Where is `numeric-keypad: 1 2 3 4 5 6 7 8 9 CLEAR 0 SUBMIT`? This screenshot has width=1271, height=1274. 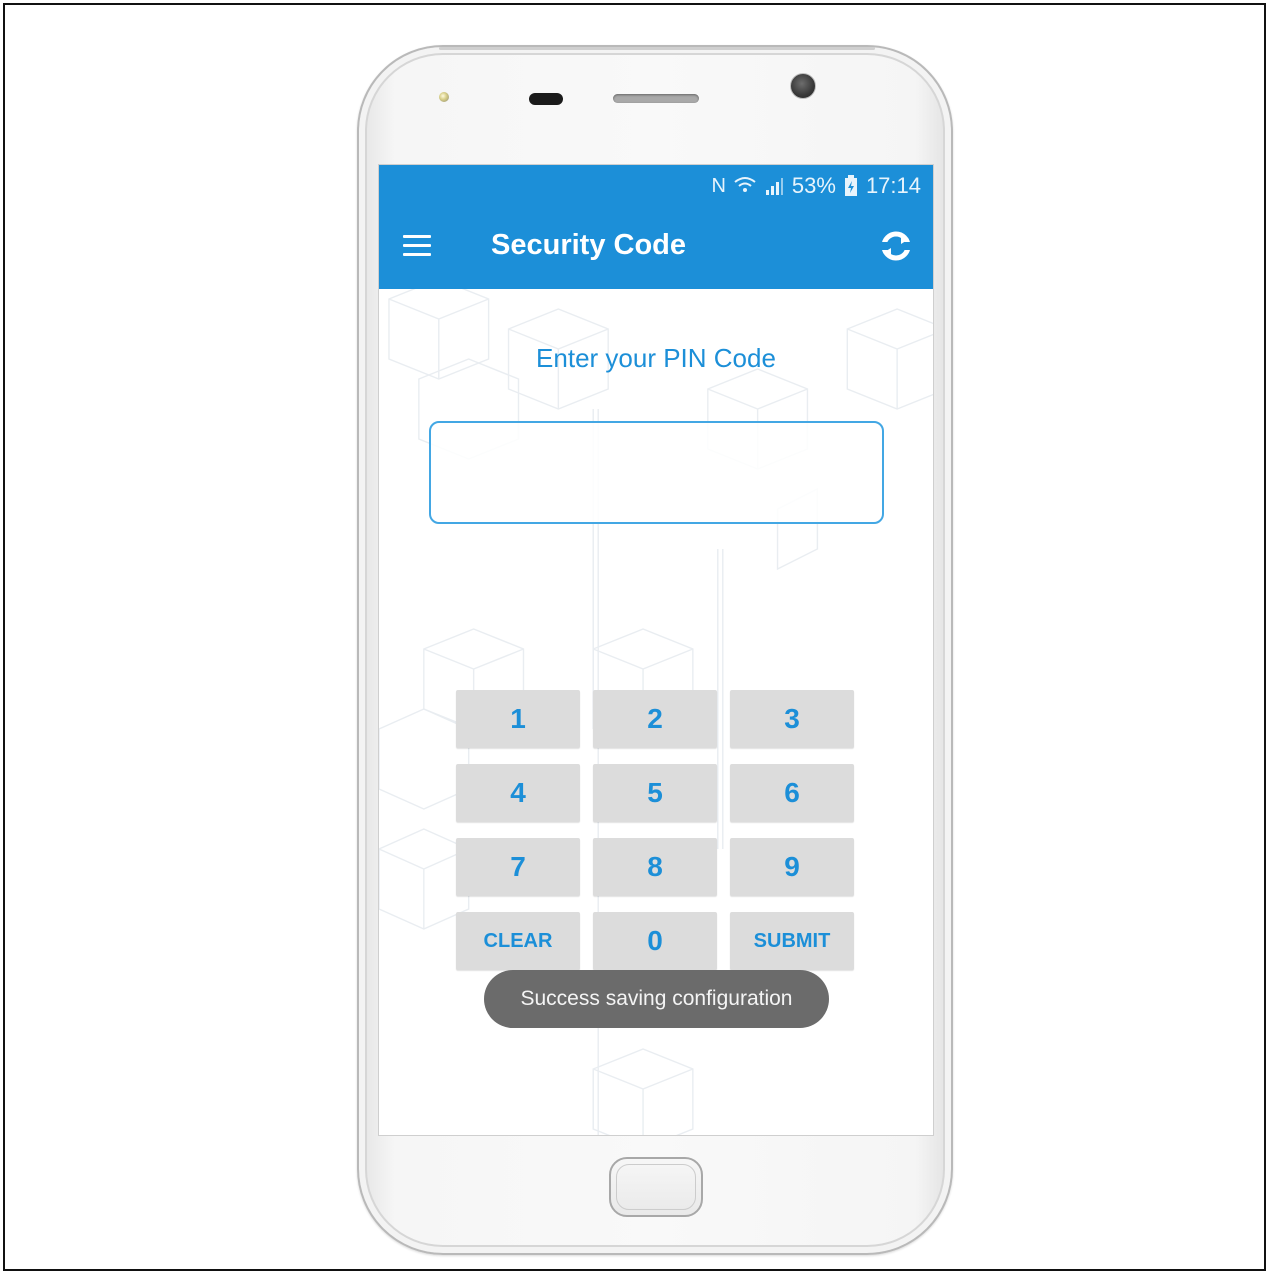
numeric-keypad: 1 2 3 4 5 6 7 8 9 CLEAR 0 SUBMIT is located at coordinates (655, 830).